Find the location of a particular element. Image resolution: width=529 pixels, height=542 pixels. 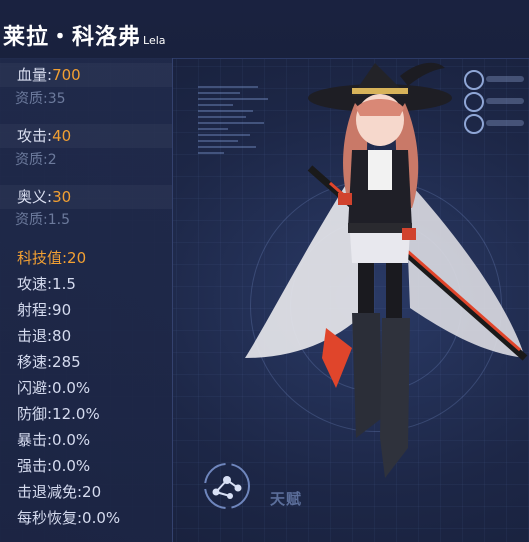

stat-defense: 防御:12.0% is located at coordinates (58, 414).